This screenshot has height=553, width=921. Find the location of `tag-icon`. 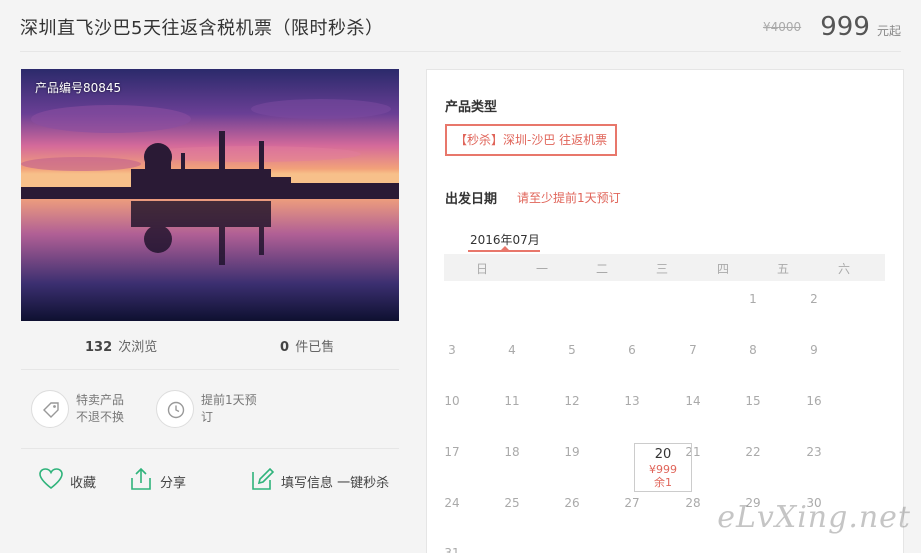

tag-icon is located at coordinates (51, 410).